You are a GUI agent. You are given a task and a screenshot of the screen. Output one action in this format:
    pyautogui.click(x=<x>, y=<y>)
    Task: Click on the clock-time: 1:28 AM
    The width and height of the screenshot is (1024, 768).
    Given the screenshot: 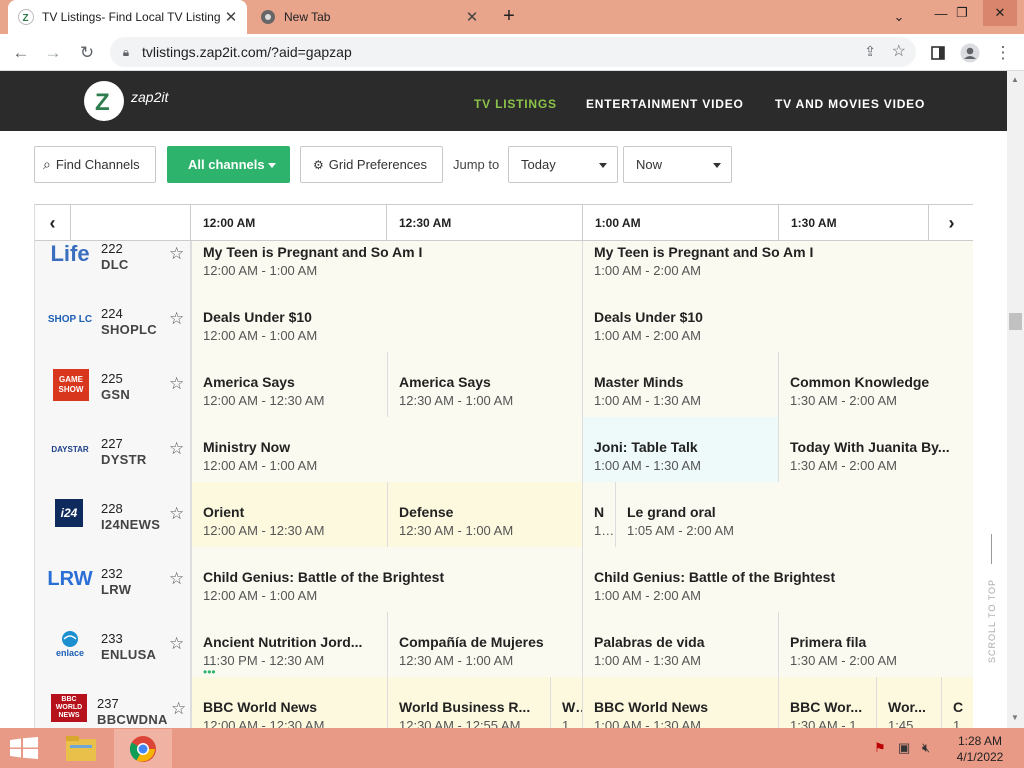 What is the action you would take?
    pyautogui.click(x=980, y=741)
    